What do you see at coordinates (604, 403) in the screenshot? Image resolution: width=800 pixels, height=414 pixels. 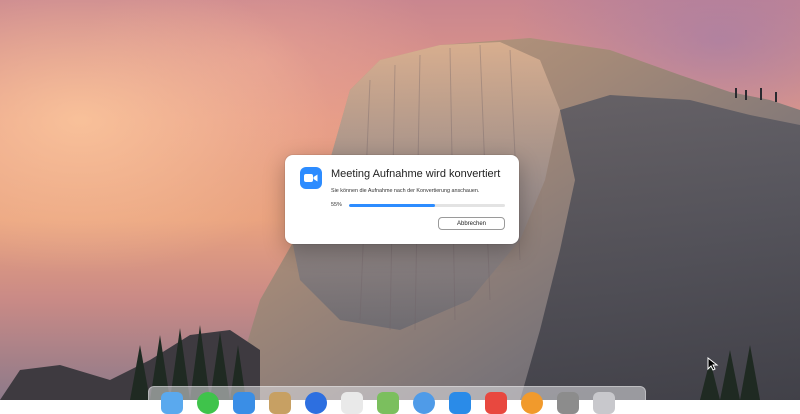 I see `trash-icon` at bounding box center [604, 403].